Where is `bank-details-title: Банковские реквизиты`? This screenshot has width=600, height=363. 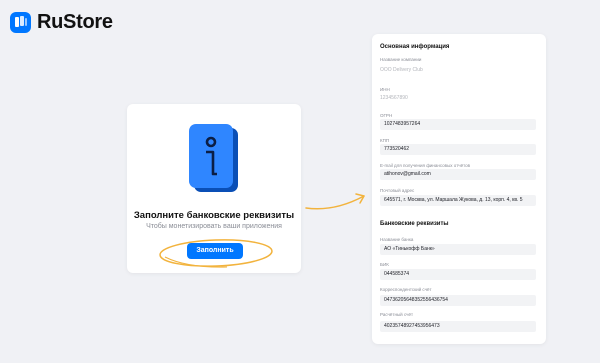
bank-details-title: Банковские реквизиты is located at coordinates (414, 224).